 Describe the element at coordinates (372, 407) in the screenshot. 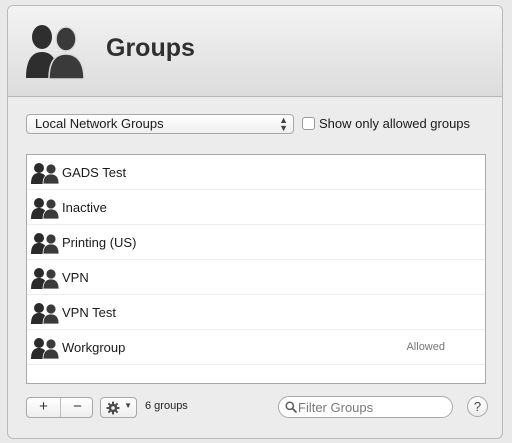

I see `filter-groups-input` at that location.